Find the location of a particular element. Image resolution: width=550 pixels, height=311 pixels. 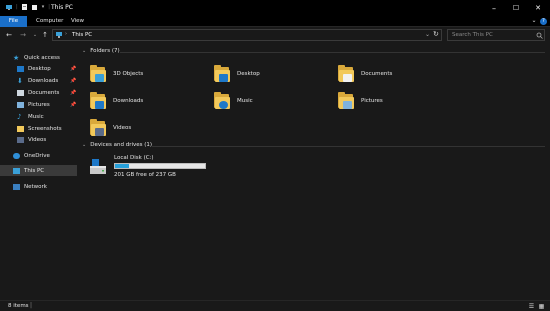

sidebar-item-this-pc: This PC is located at coordinates (38, 170).